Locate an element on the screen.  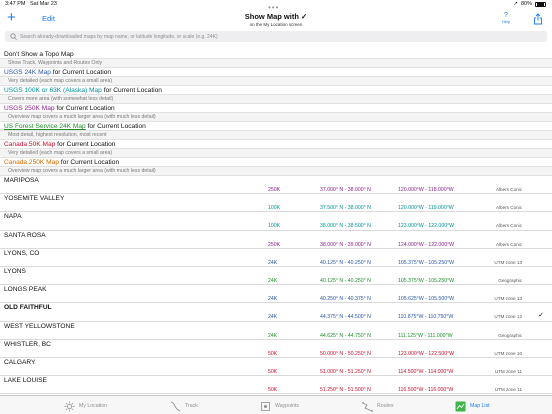
map-longitude-range: 120.000°W - 119.000°W is located at coordinates (426, 208).